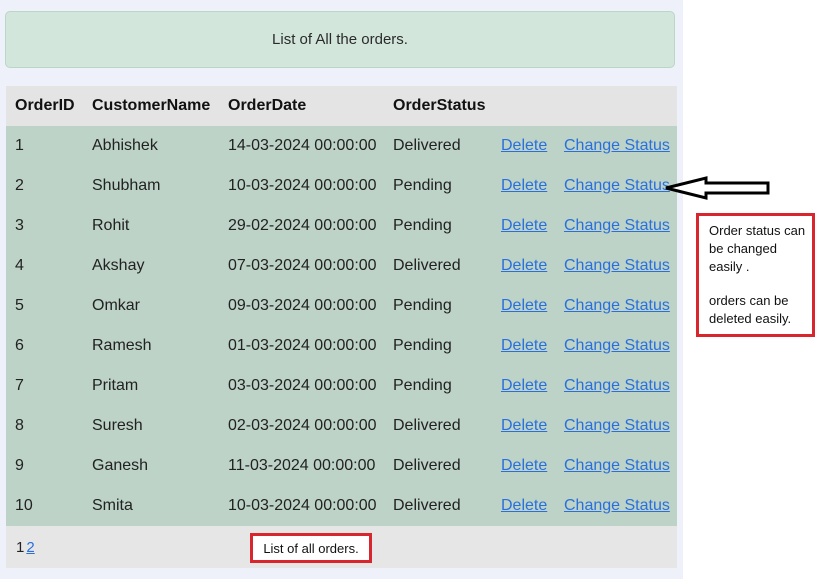 Image resolution: width=817 pixels, height=579 pixels. Describe the element at coordinates (301, 146) in the screenshot. I see `order-date-cell: 14-03-2024 00:00:00` at that location.